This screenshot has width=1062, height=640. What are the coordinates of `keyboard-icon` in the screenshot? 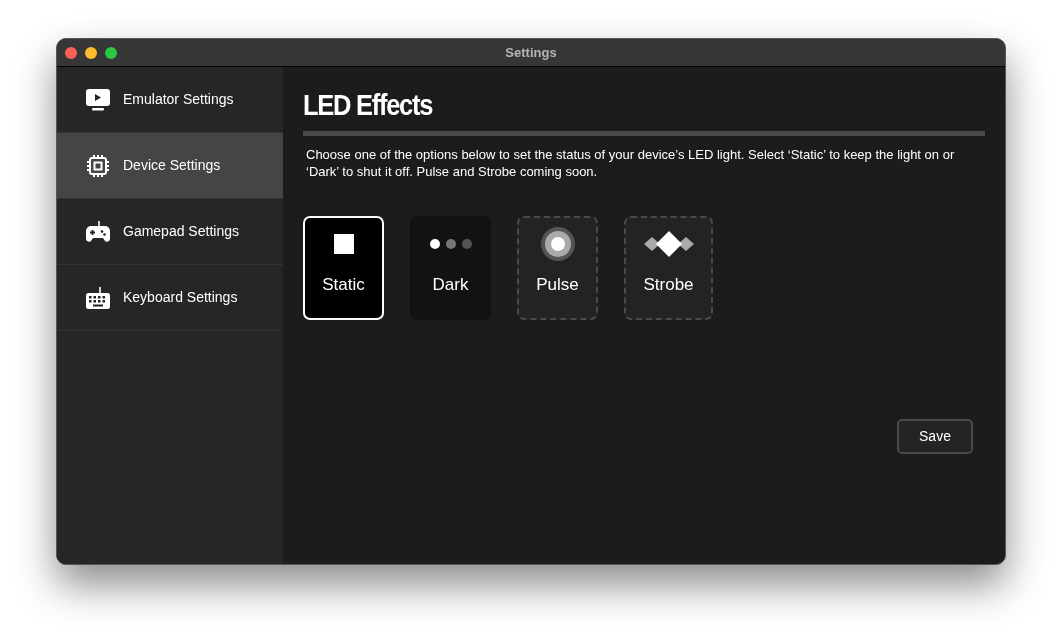 It's located at (98, 297).